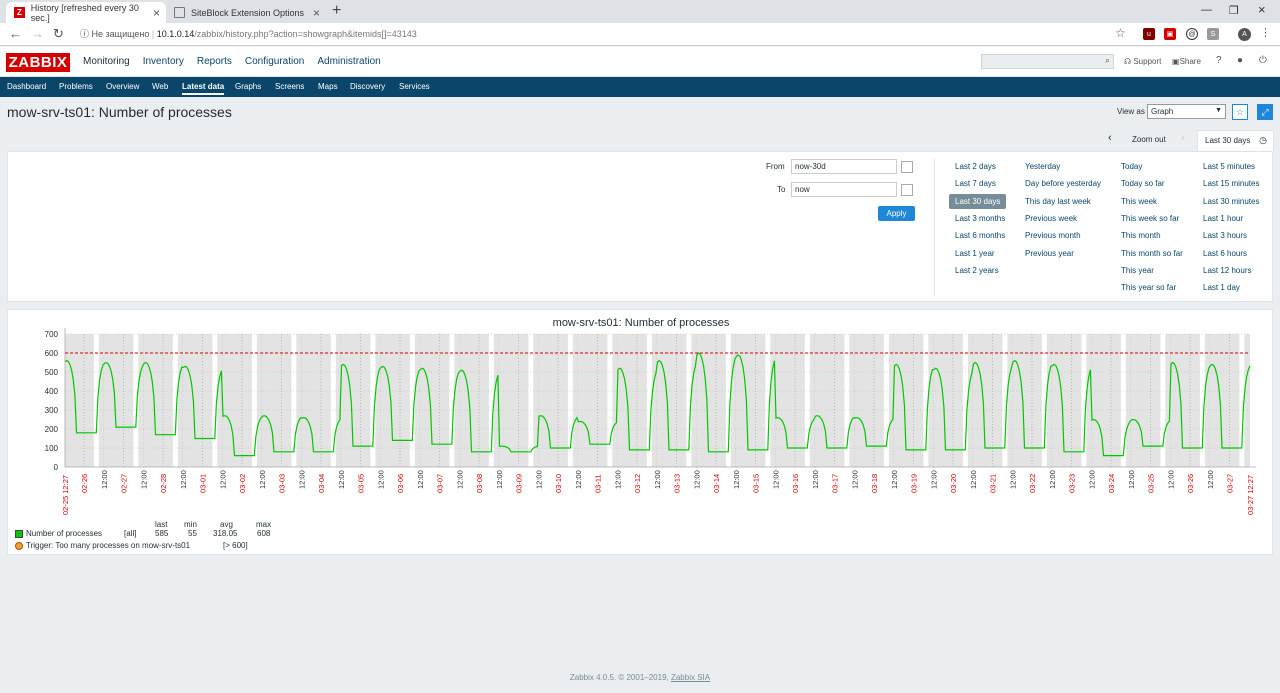 The image size is (1280, 693). Describe the element at coordinates (1223, 218) in the screenshot. I see `quick-link-last-1-hour: Last 1 hour` at that location.